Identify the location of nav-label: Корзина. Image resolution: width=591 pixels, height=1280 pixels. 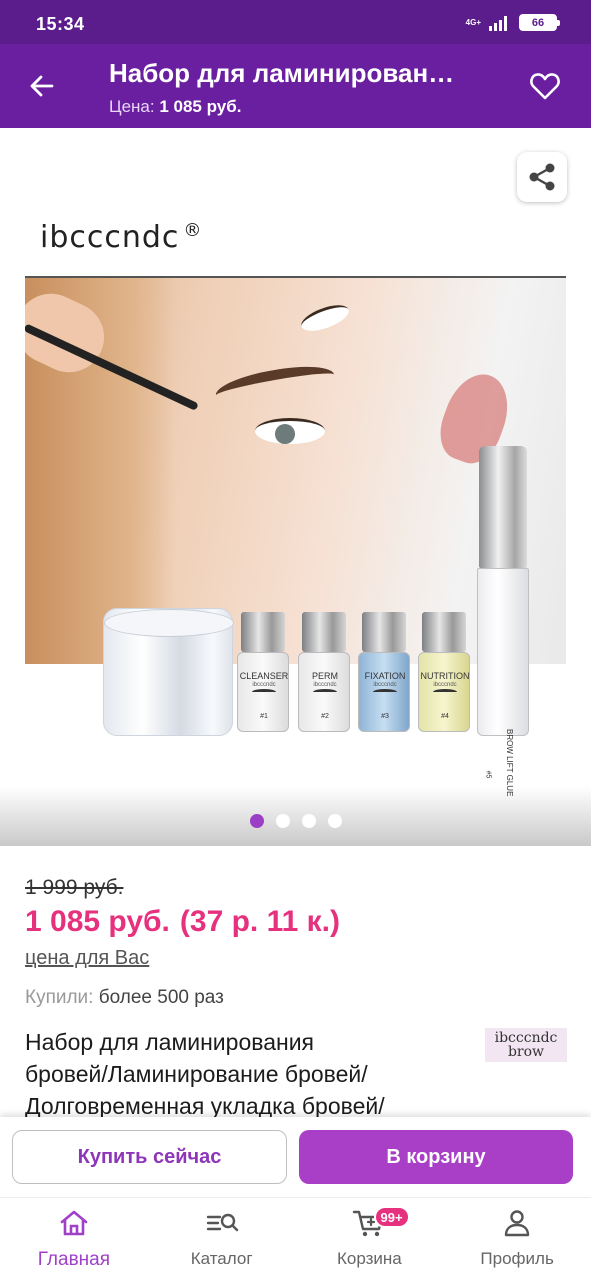
(369, 1258).